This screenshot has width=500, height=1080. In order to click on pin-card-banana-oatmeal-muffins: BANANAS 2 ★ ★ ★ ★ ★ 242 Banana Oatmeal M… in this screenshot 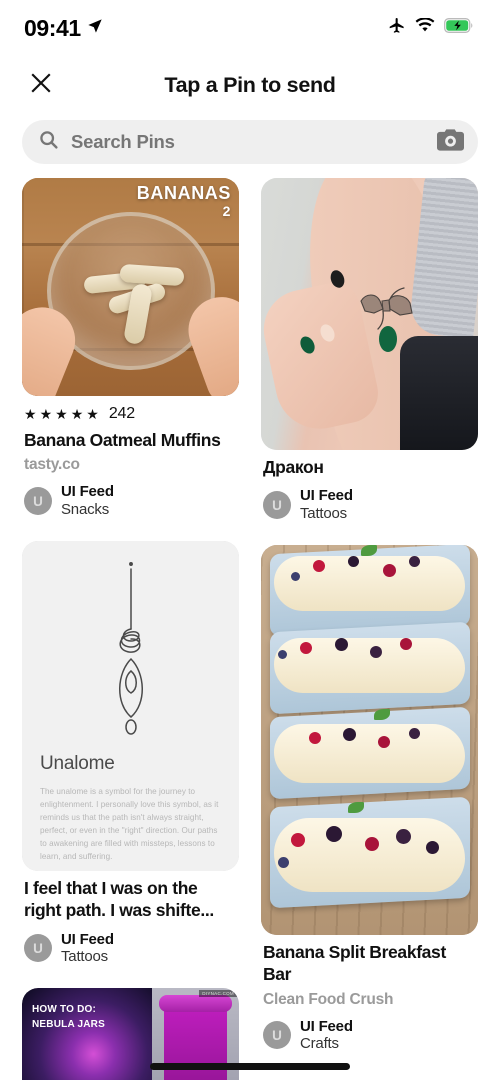, I will do `click(130, 348)`.